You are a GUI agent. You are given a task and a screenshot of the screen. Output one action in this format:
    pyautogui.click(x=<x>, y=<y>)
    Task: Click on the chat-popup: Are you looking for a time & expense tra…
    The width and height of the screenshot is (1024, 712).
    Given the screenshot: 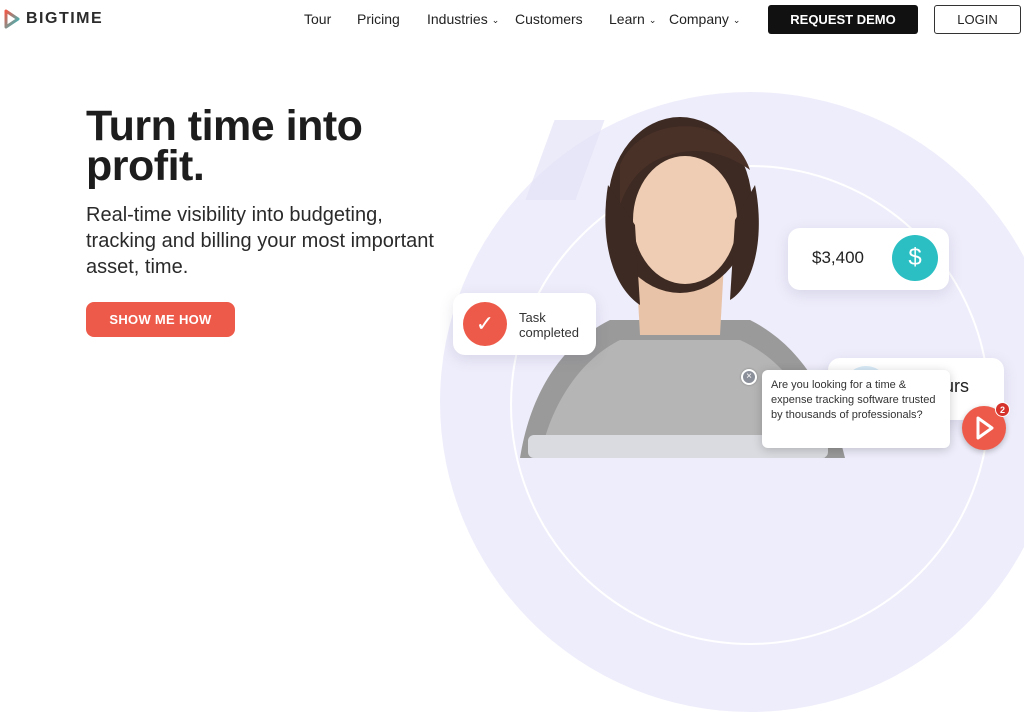 What is the action you would take?
    pyautogui.click(x=856, y=409)
    